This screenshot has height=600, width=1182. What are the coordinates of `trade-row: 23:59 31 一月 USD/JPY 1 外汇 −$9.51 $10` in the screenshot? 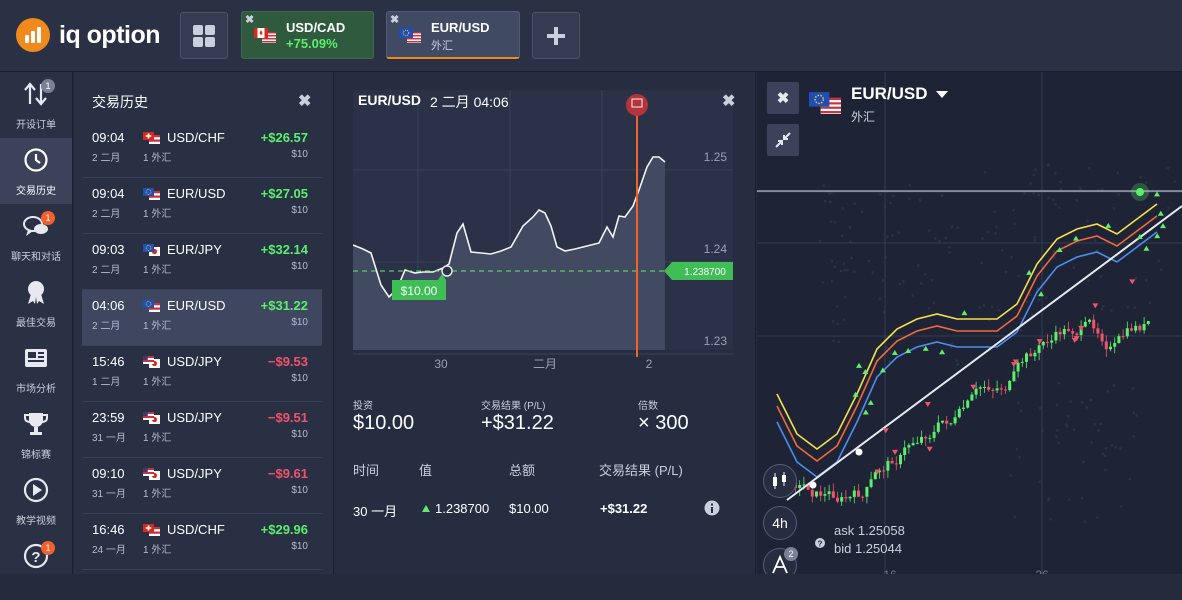 It's located at (202, 430).